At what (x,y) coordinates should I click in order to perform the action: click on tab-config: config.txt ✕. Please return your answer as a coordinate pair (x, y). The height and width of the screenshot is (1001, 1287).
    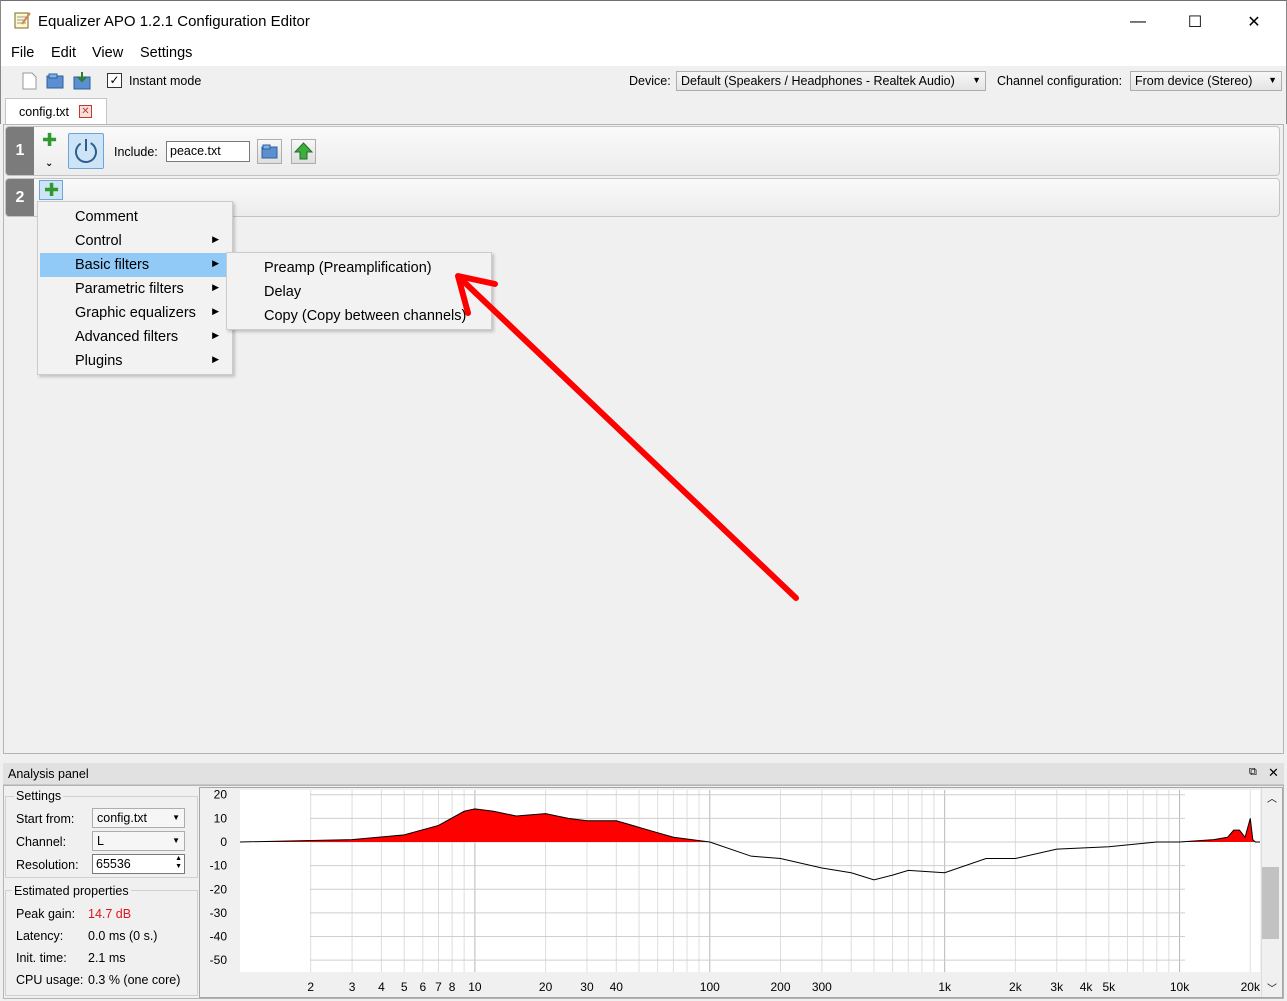
    Looking at the image, I should click on (56, 111).